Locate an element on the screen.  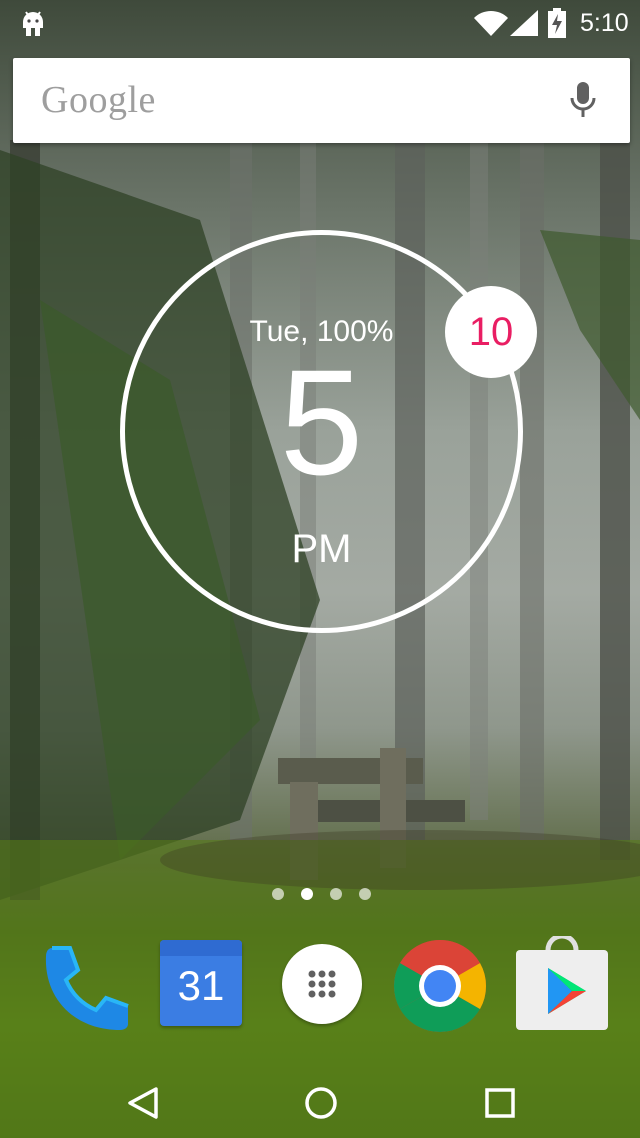
google-search-bar: Google is located at coordinates (321, 100).